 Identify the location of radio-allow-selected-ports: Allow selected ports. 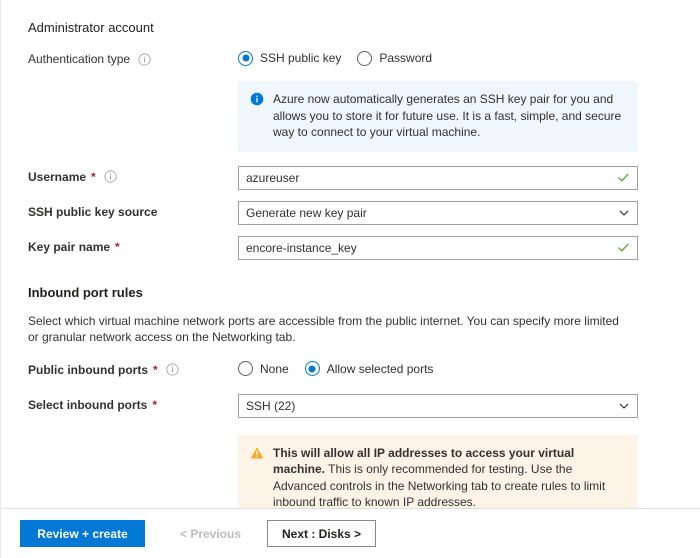
(369, 369).